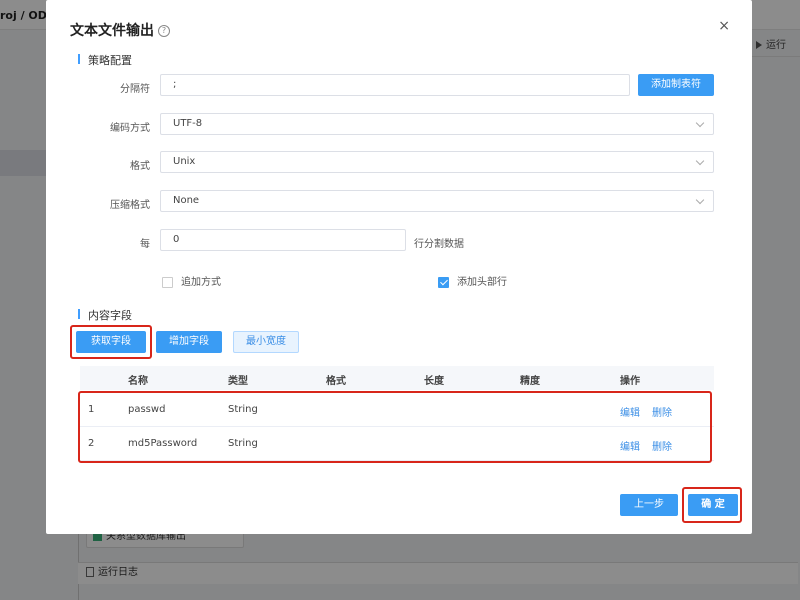 The image size is (800, 600). What do you see at coordinates (164, 31) in the screenshot?
I see `help-icon: ?` at bounding box center [164, 31].